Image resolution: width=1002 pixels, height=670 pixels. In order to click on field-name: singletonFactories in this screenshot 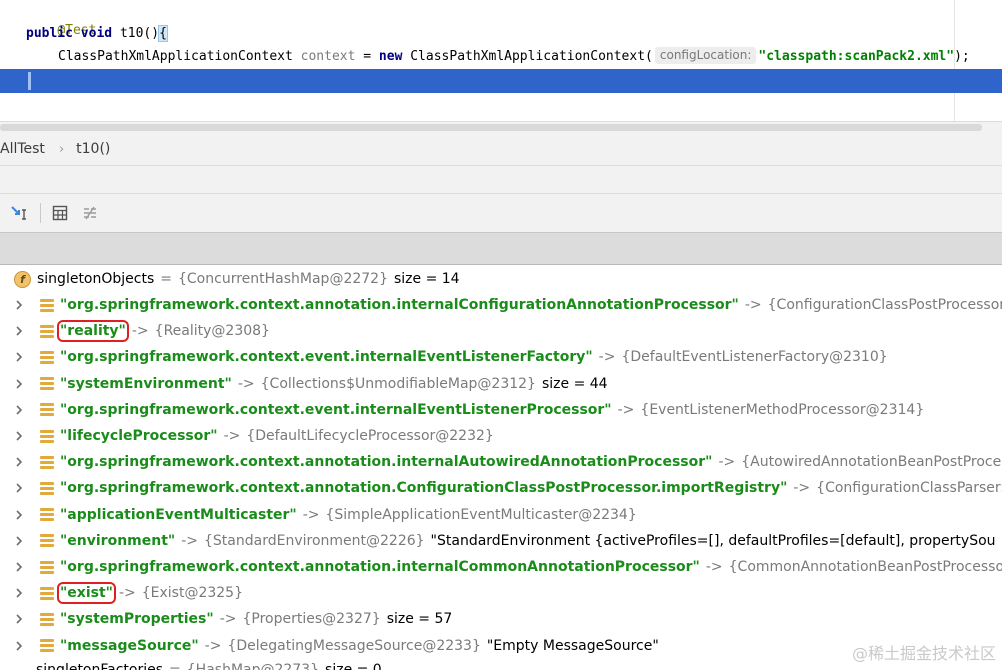, I will do `click(100, 666)`.